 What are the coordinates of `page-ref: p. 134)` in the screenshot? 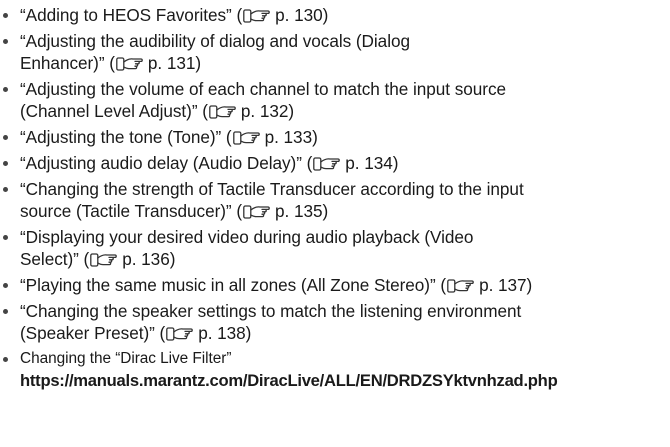 It's located at (372, 163).